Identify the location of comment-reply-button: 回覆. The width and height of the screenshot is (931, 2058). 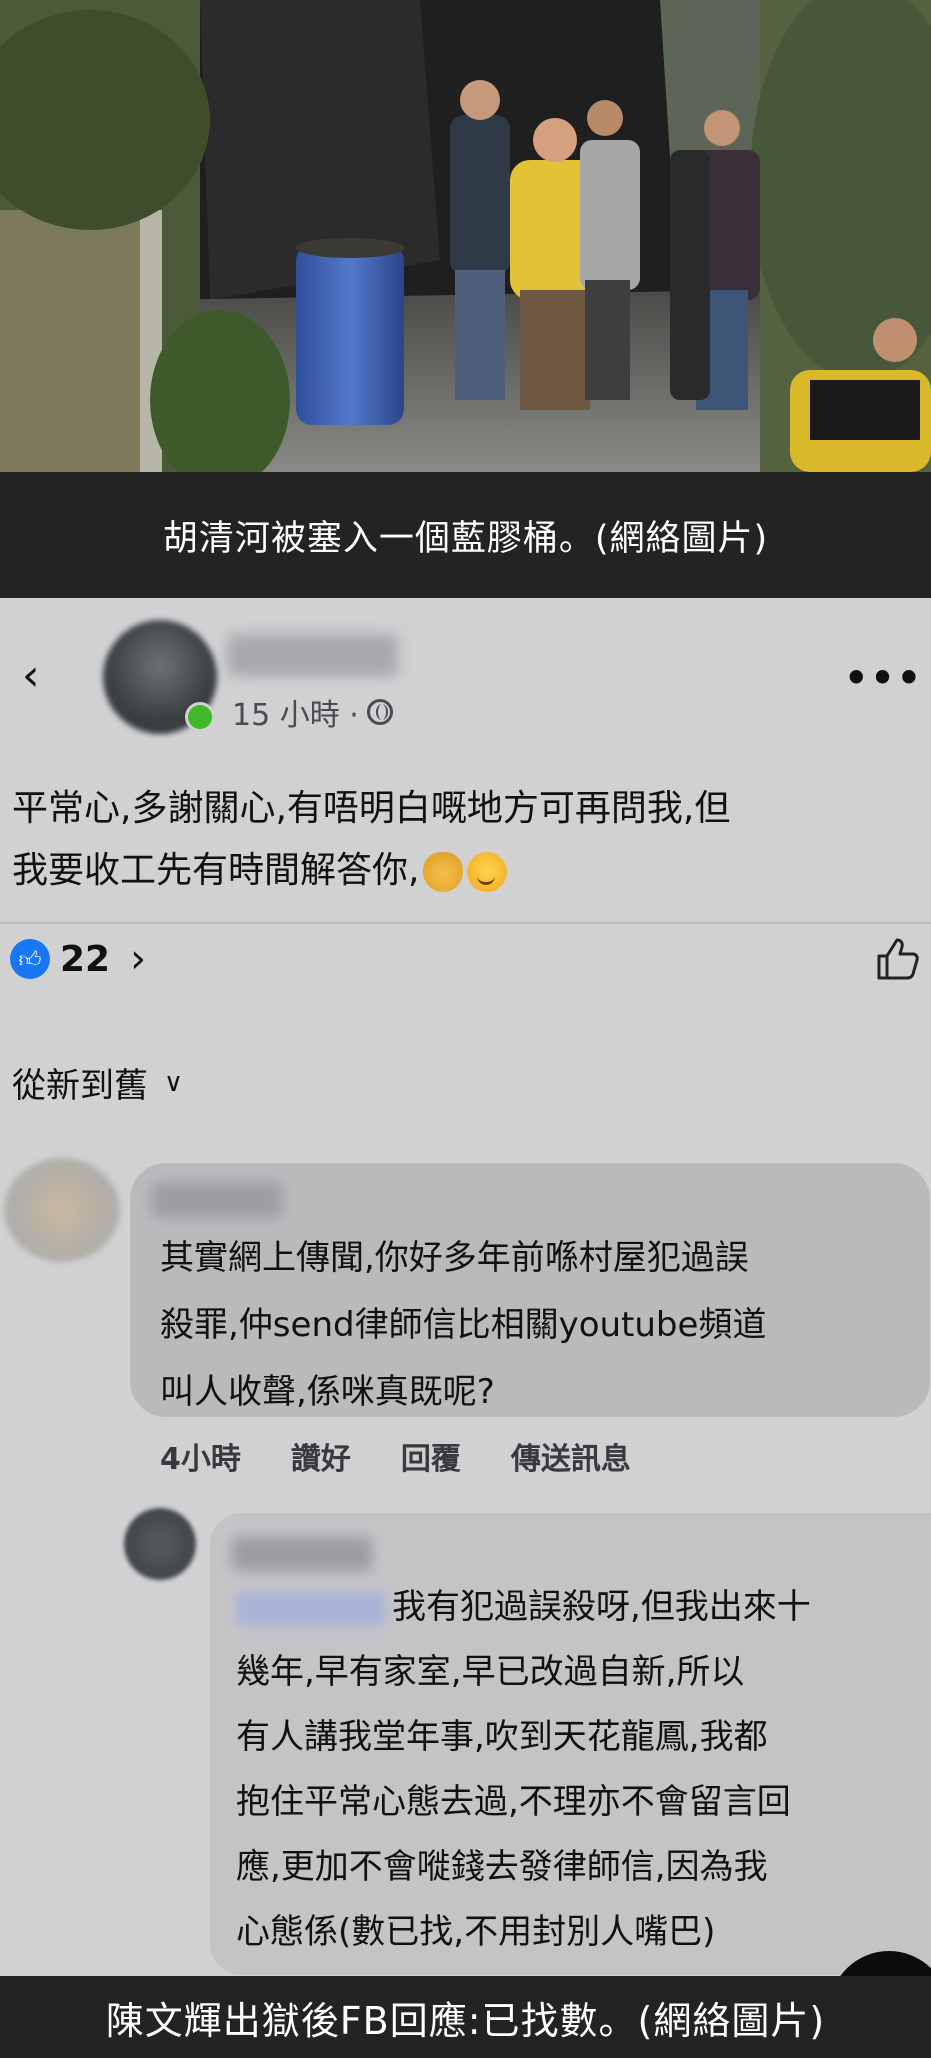
(431, 1456).